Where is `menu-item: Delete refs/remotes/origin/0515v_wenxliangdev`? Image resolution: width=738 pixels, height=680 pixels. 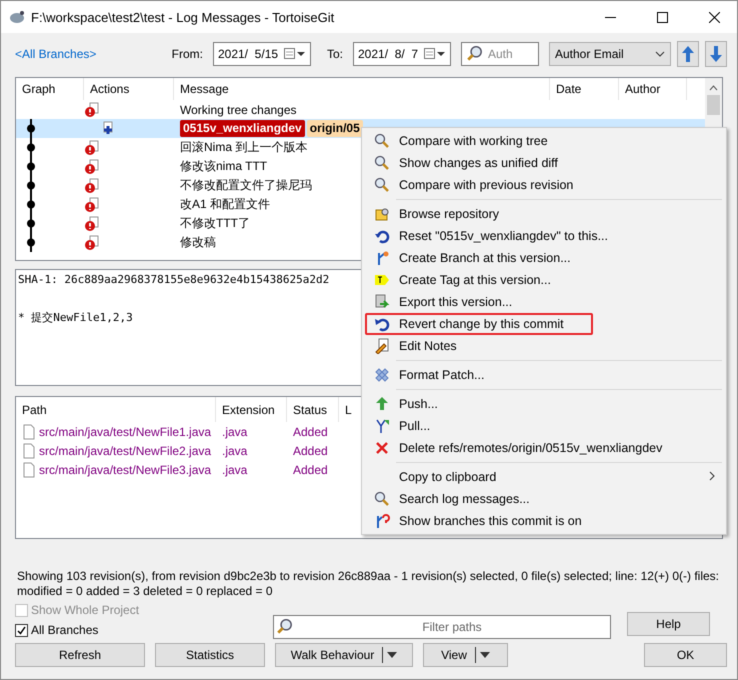
menu-item: Delete refs/remotes/origin/0515v_wenxliangdev is located at coordinates (544, 448).